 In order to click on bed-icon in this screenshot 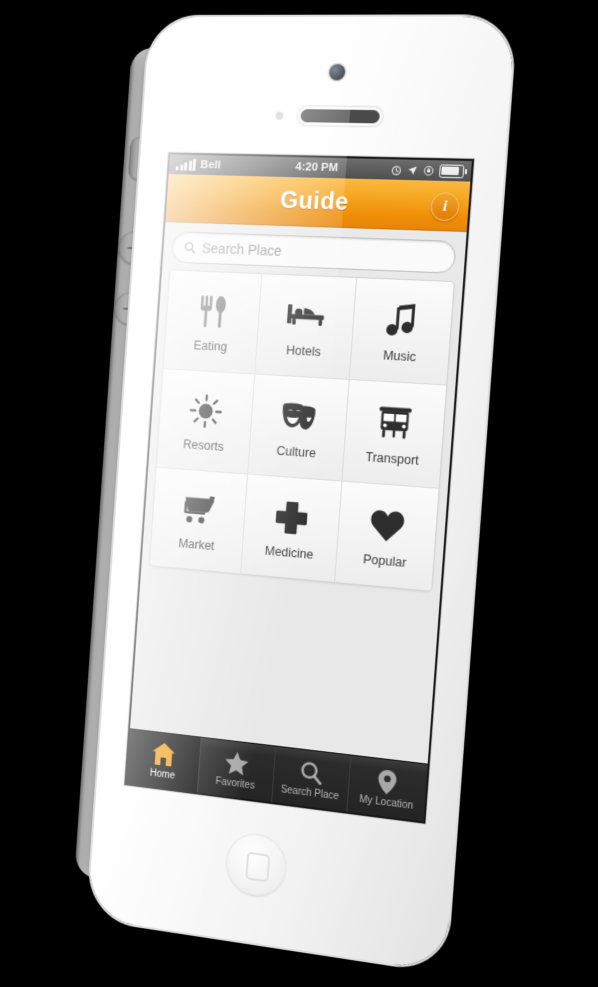, I will do `click(306, 316)`.